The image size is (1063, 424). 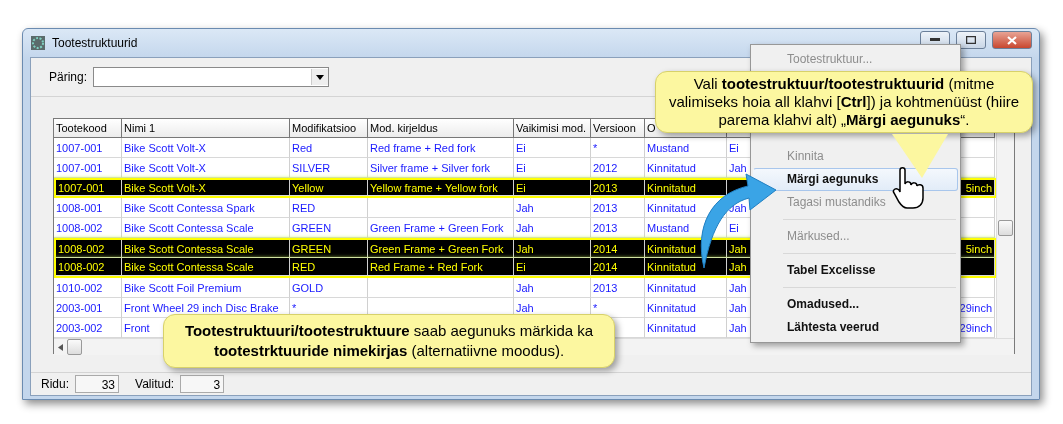 I want to click on table-cell: Red Frame + Red Fork, so click(x=441, y=267).